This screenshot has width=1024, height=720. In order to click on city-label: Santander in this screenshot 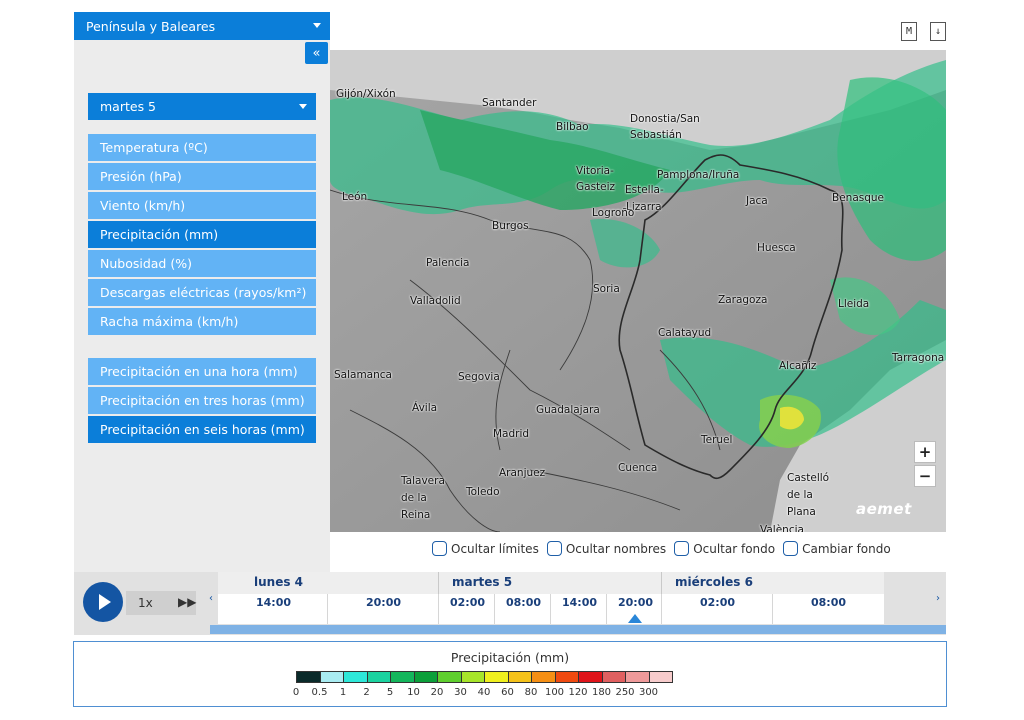, I will do `click(509, 103)`.